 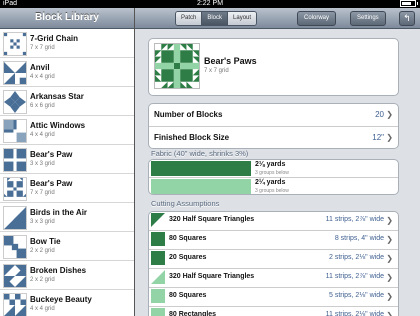 What do you see at coordinates (273, 137) in the screenshot?
I see `finished-block-size-row: Finished Block Size 12" ❯` at bounding box center [273, 137].